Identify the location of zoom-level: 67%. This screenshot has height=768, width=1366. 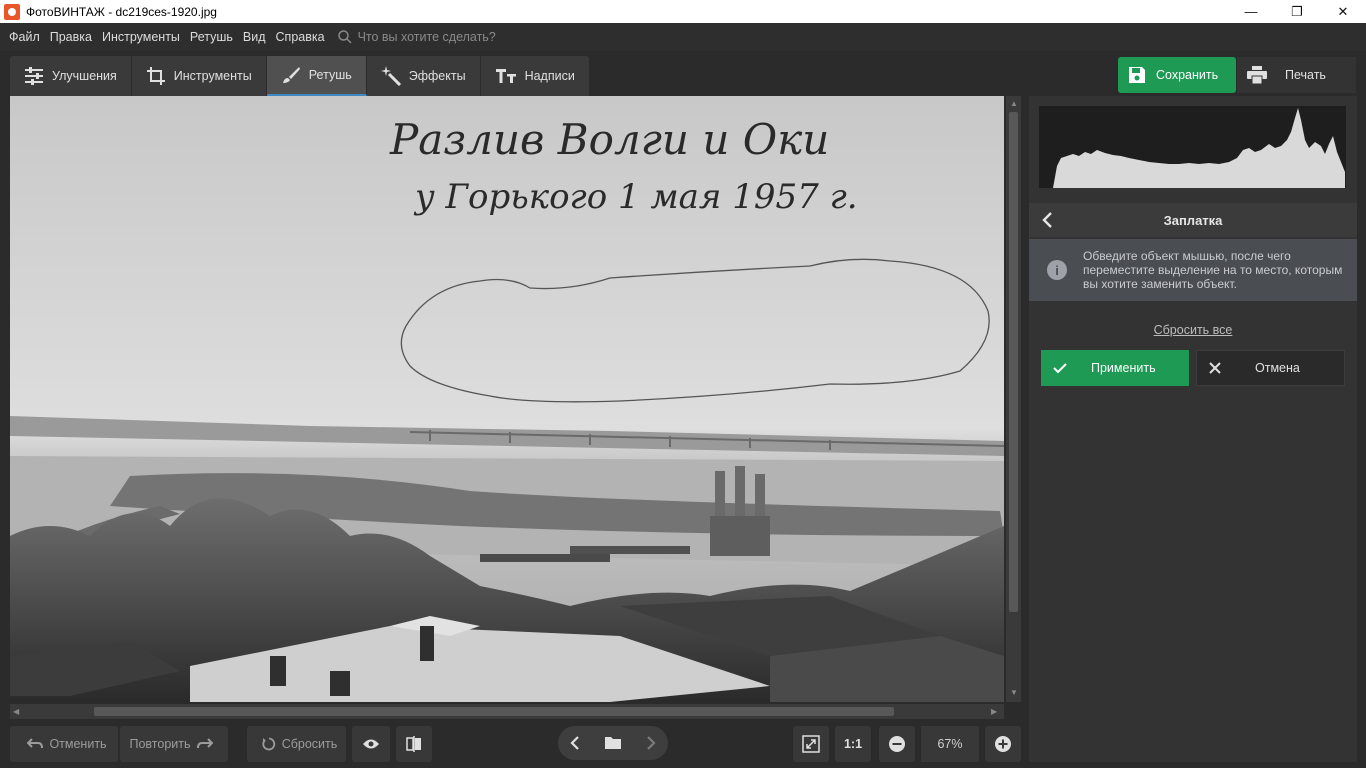
(950, 744).